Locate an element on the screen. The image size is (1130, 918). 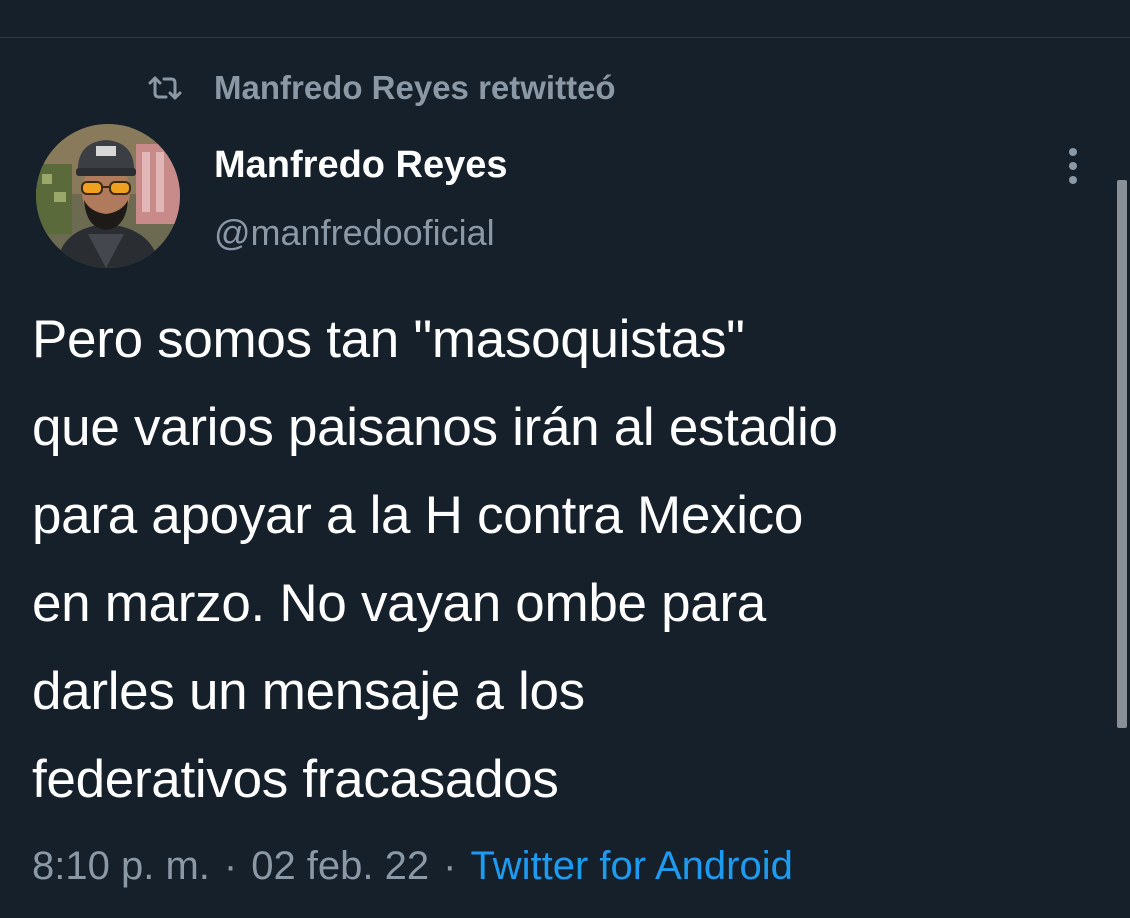
scrollbar is located at coordinates (1122, 454).